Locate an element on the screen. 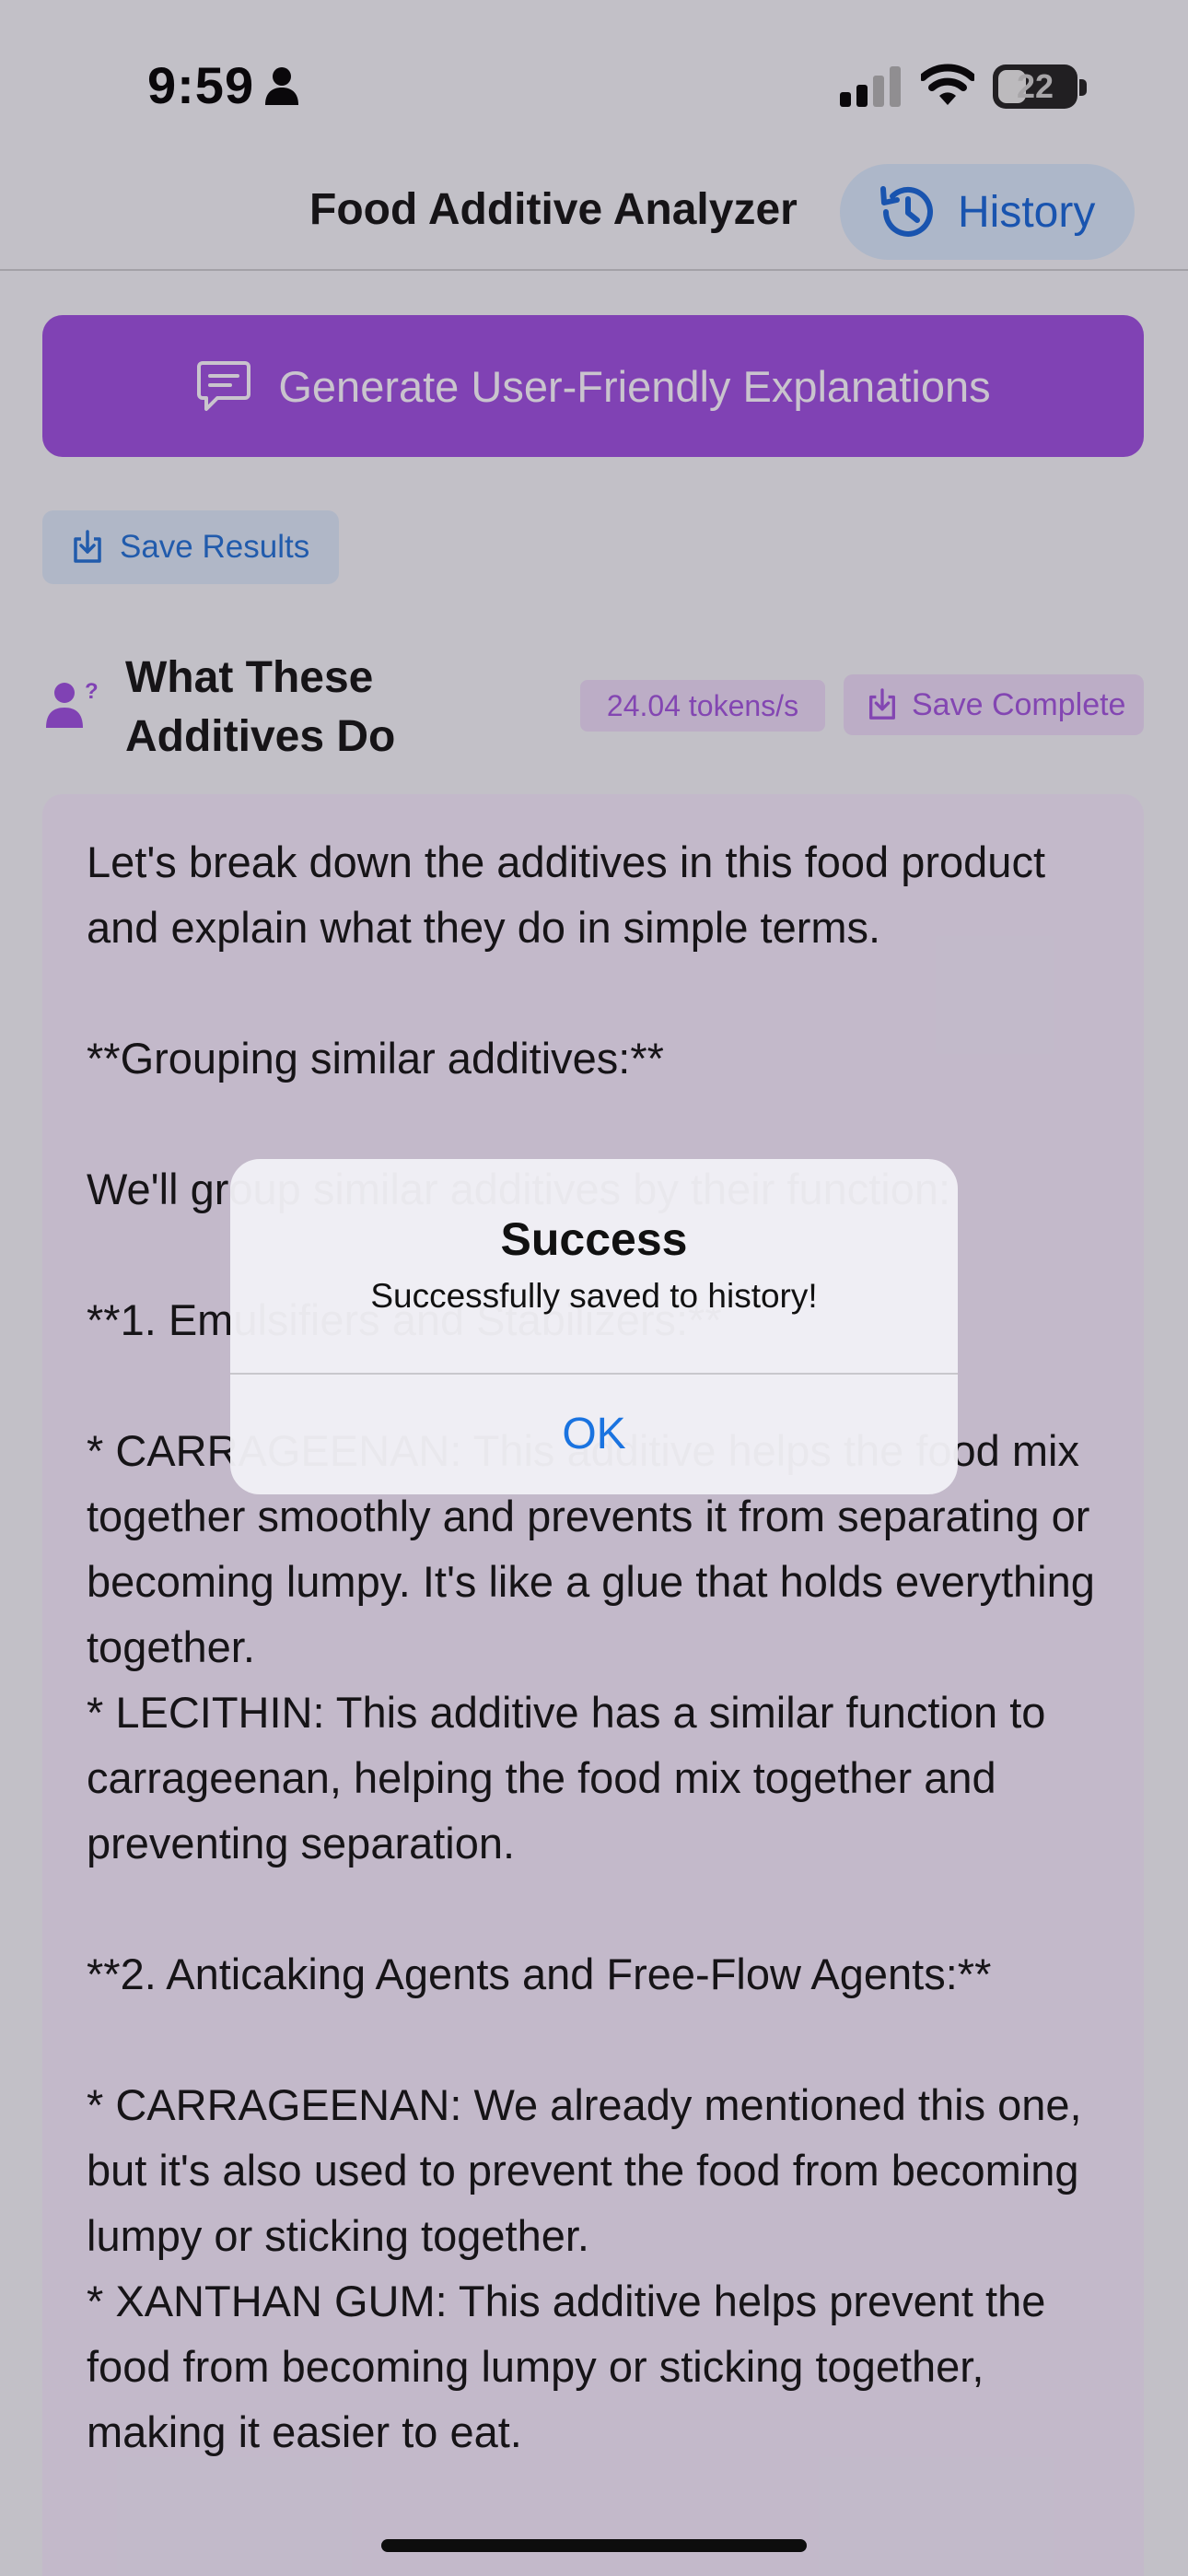  home-indicator is located at coordinates (594, 2545).